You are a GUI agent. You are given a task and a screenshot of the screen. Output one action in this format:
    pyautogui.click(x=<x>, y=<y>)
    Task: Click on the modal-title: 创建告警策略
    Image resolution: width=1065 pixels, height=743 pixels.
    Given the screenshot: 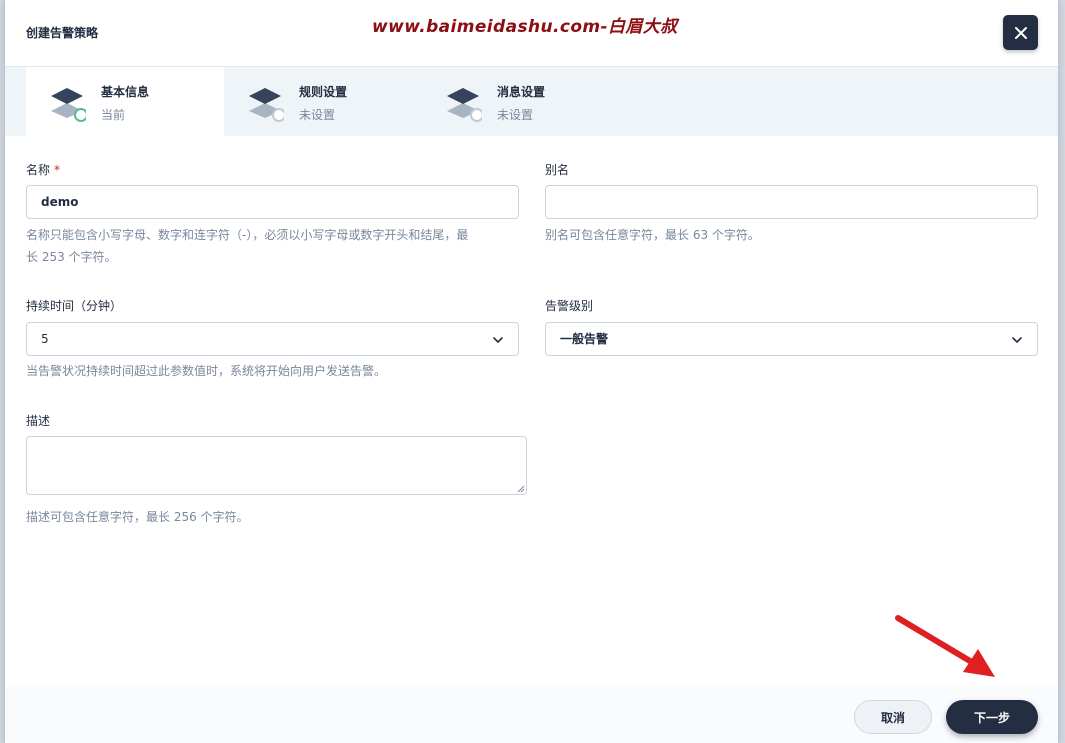 What is the action you would take?
    pyautogui.click(x=62, y=33)
    